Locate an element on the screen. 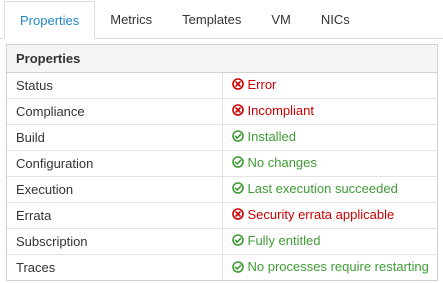 The width and height of the screenshot is (443, 283). status-value: Last execution succeeded is located at coordinates (314, 188).